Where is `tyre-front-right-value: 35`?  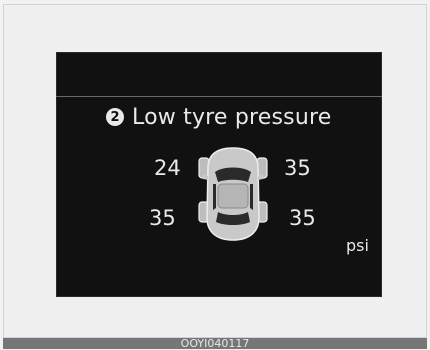 tyre-front-right-value: 35 is located at coordinates (297, 168).